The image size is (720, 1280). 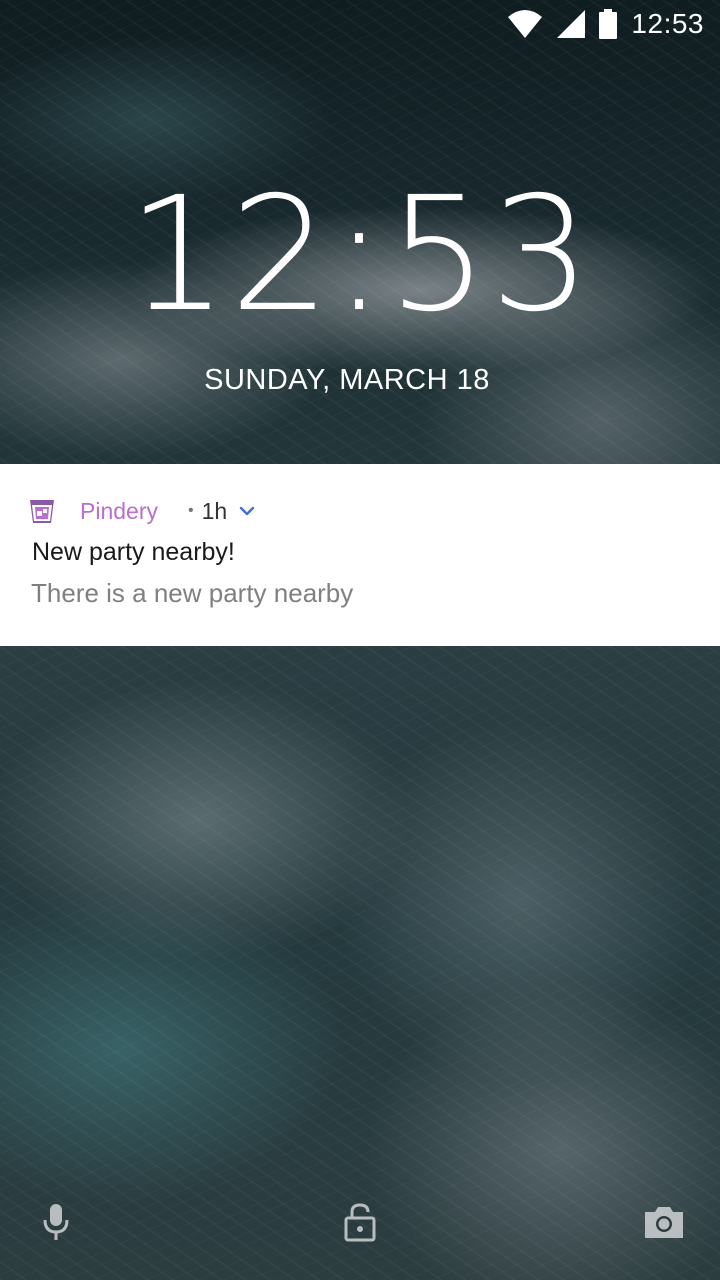 I want to click on unlock-button, so click(x=360, y=1224).